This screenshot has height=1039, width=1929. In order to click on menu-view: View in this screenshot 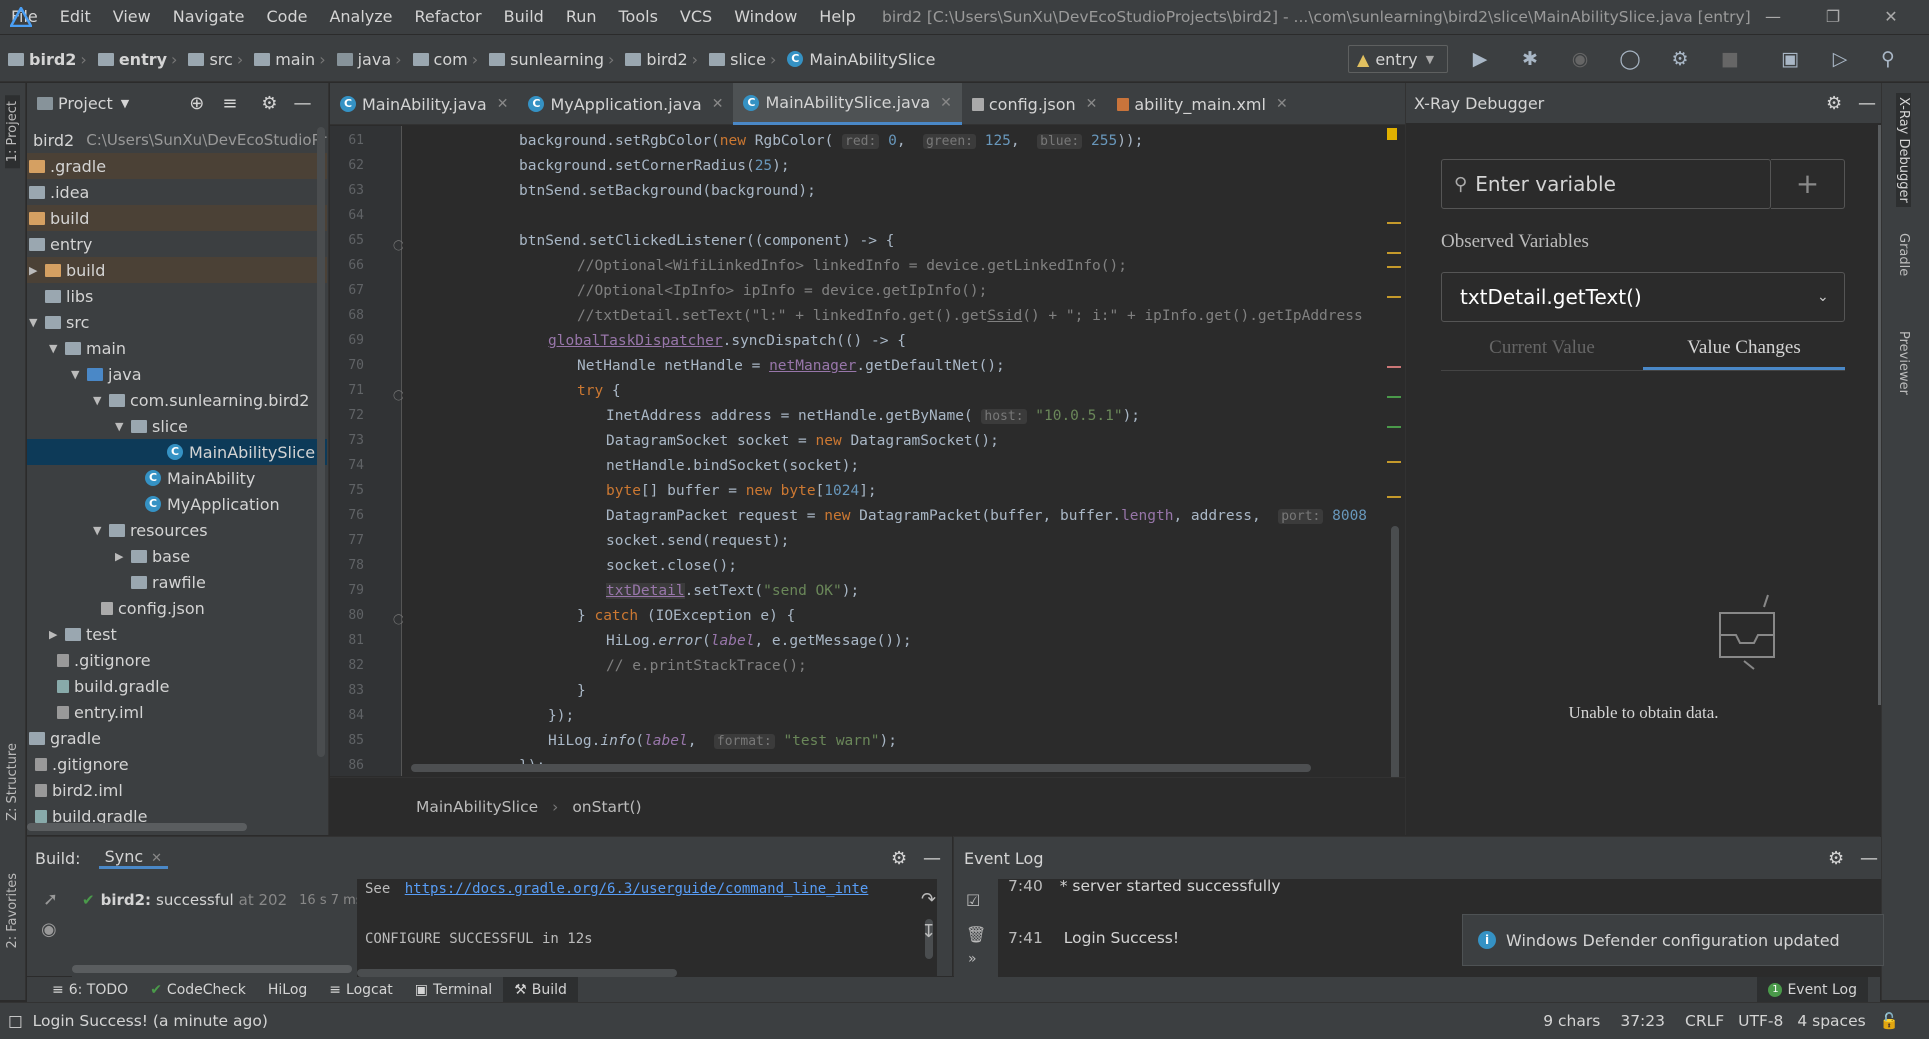, I will do `click(132, 17)`.